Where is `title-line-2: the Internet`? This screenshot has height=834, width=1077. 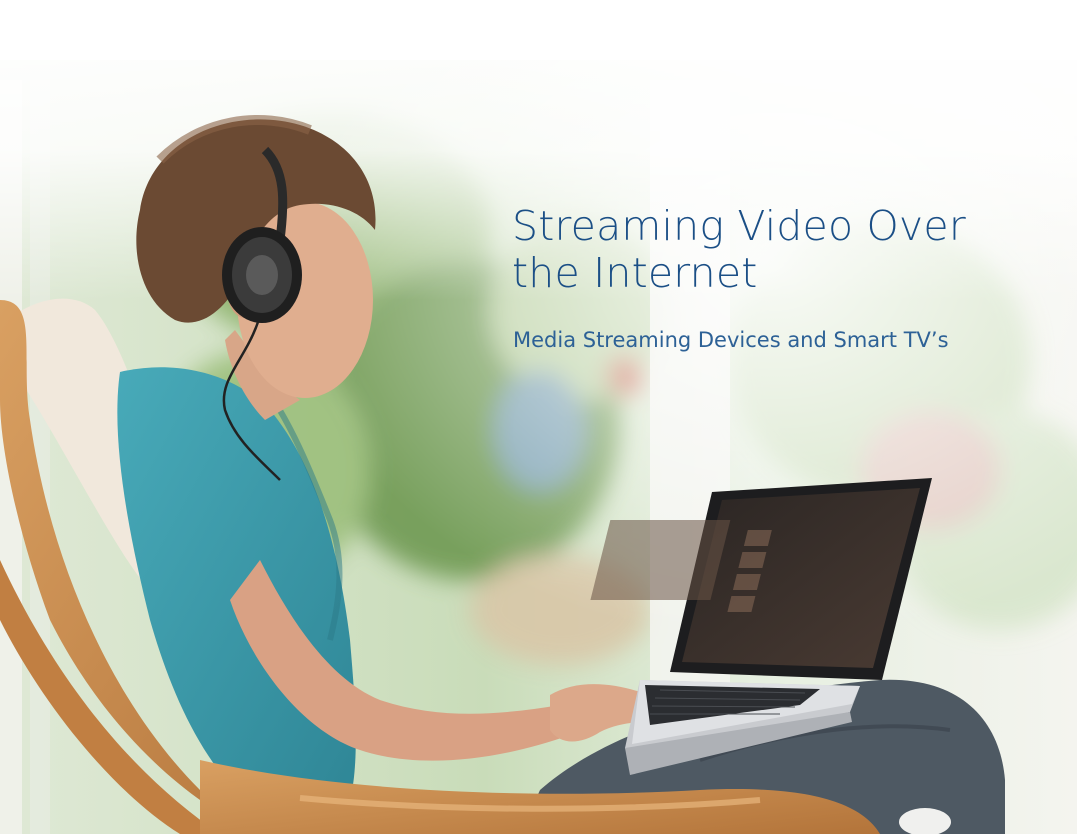
title-line-2: the Internet is located at coordinates (635, 273).